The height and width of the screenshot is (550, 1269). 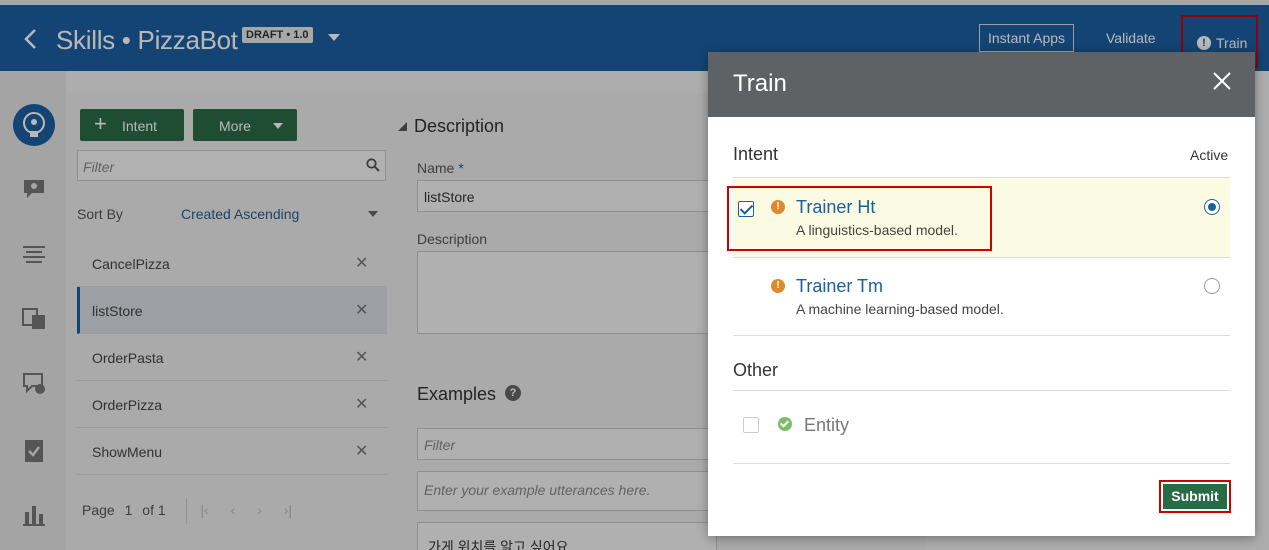 What do you see at coordinates (756, 370) in the screenshot?
I see `other-section-title: Other` at bounding box center [756, 370].